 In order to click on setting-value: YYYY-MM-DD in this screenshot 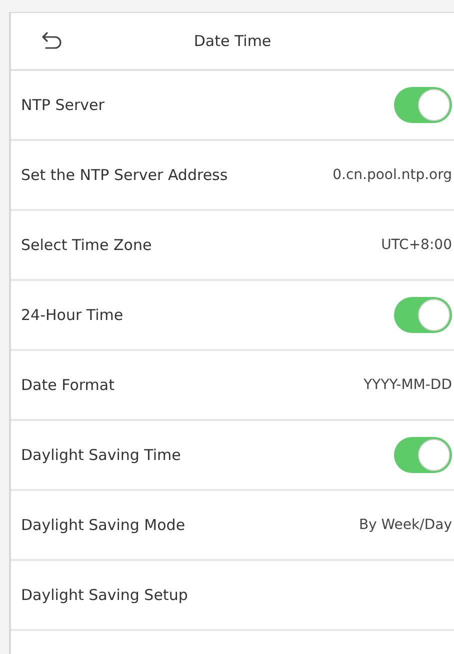, I will do `click(408, 385)`.